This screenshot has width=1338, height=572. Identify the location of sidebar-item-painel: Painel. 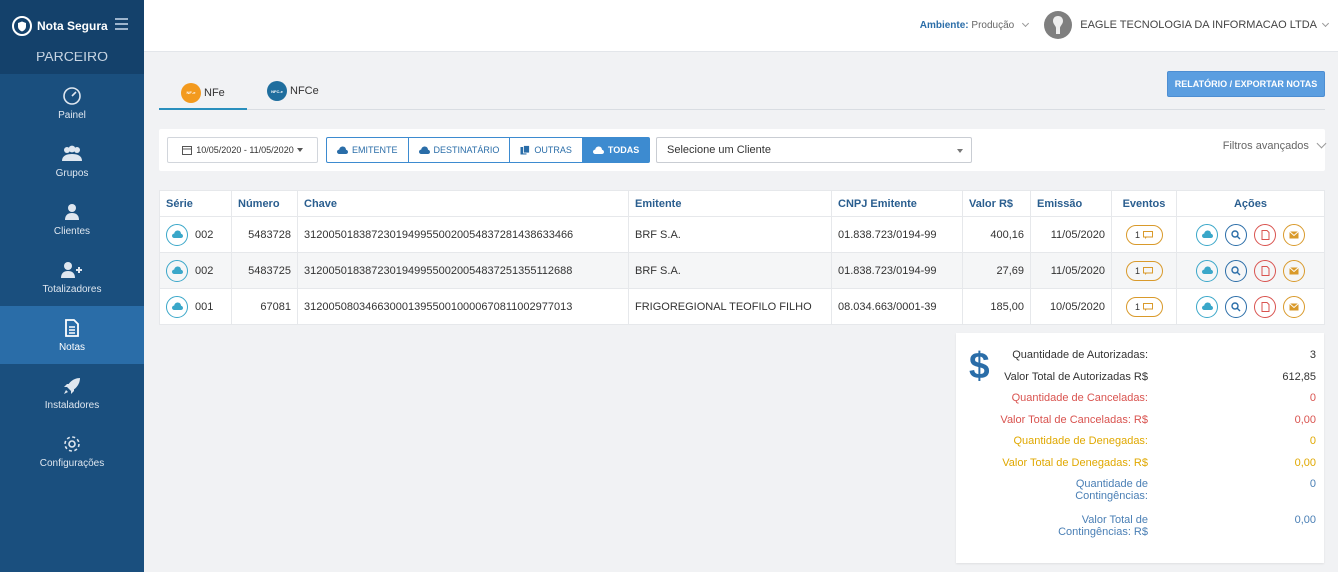
(72, 103).